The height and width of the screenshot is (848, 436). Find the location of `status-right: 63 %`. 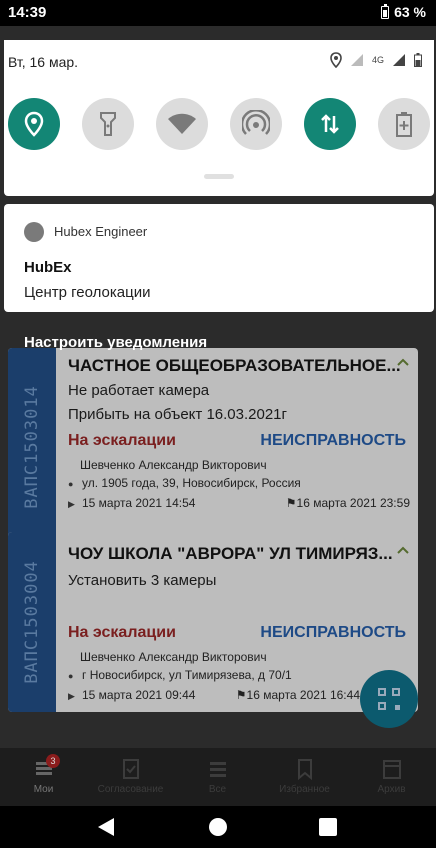

status-right: 63 % is located at coordinates (403, 11).